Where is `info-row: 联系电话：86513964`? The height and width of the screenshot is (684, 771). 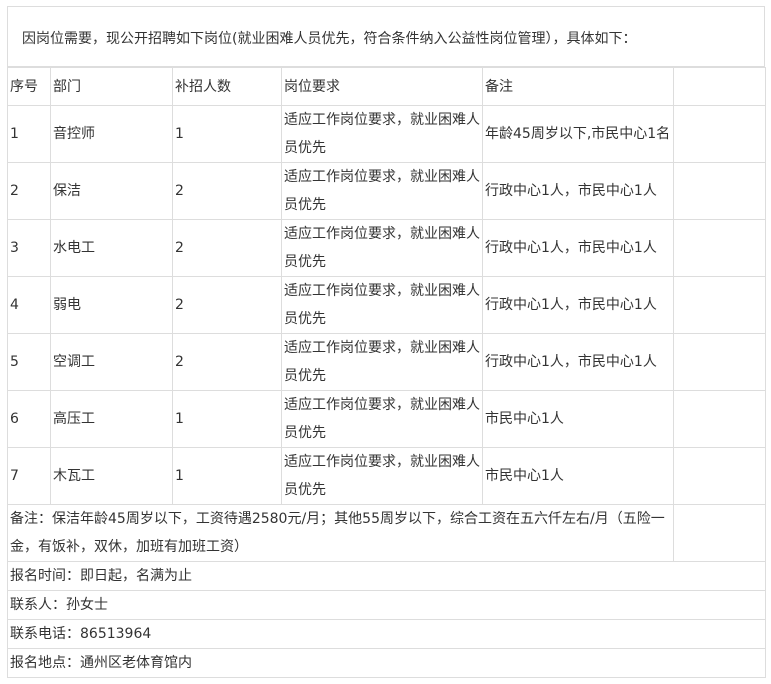 info-row: 联系电话：86513964 is located at coordinates (386, 634).